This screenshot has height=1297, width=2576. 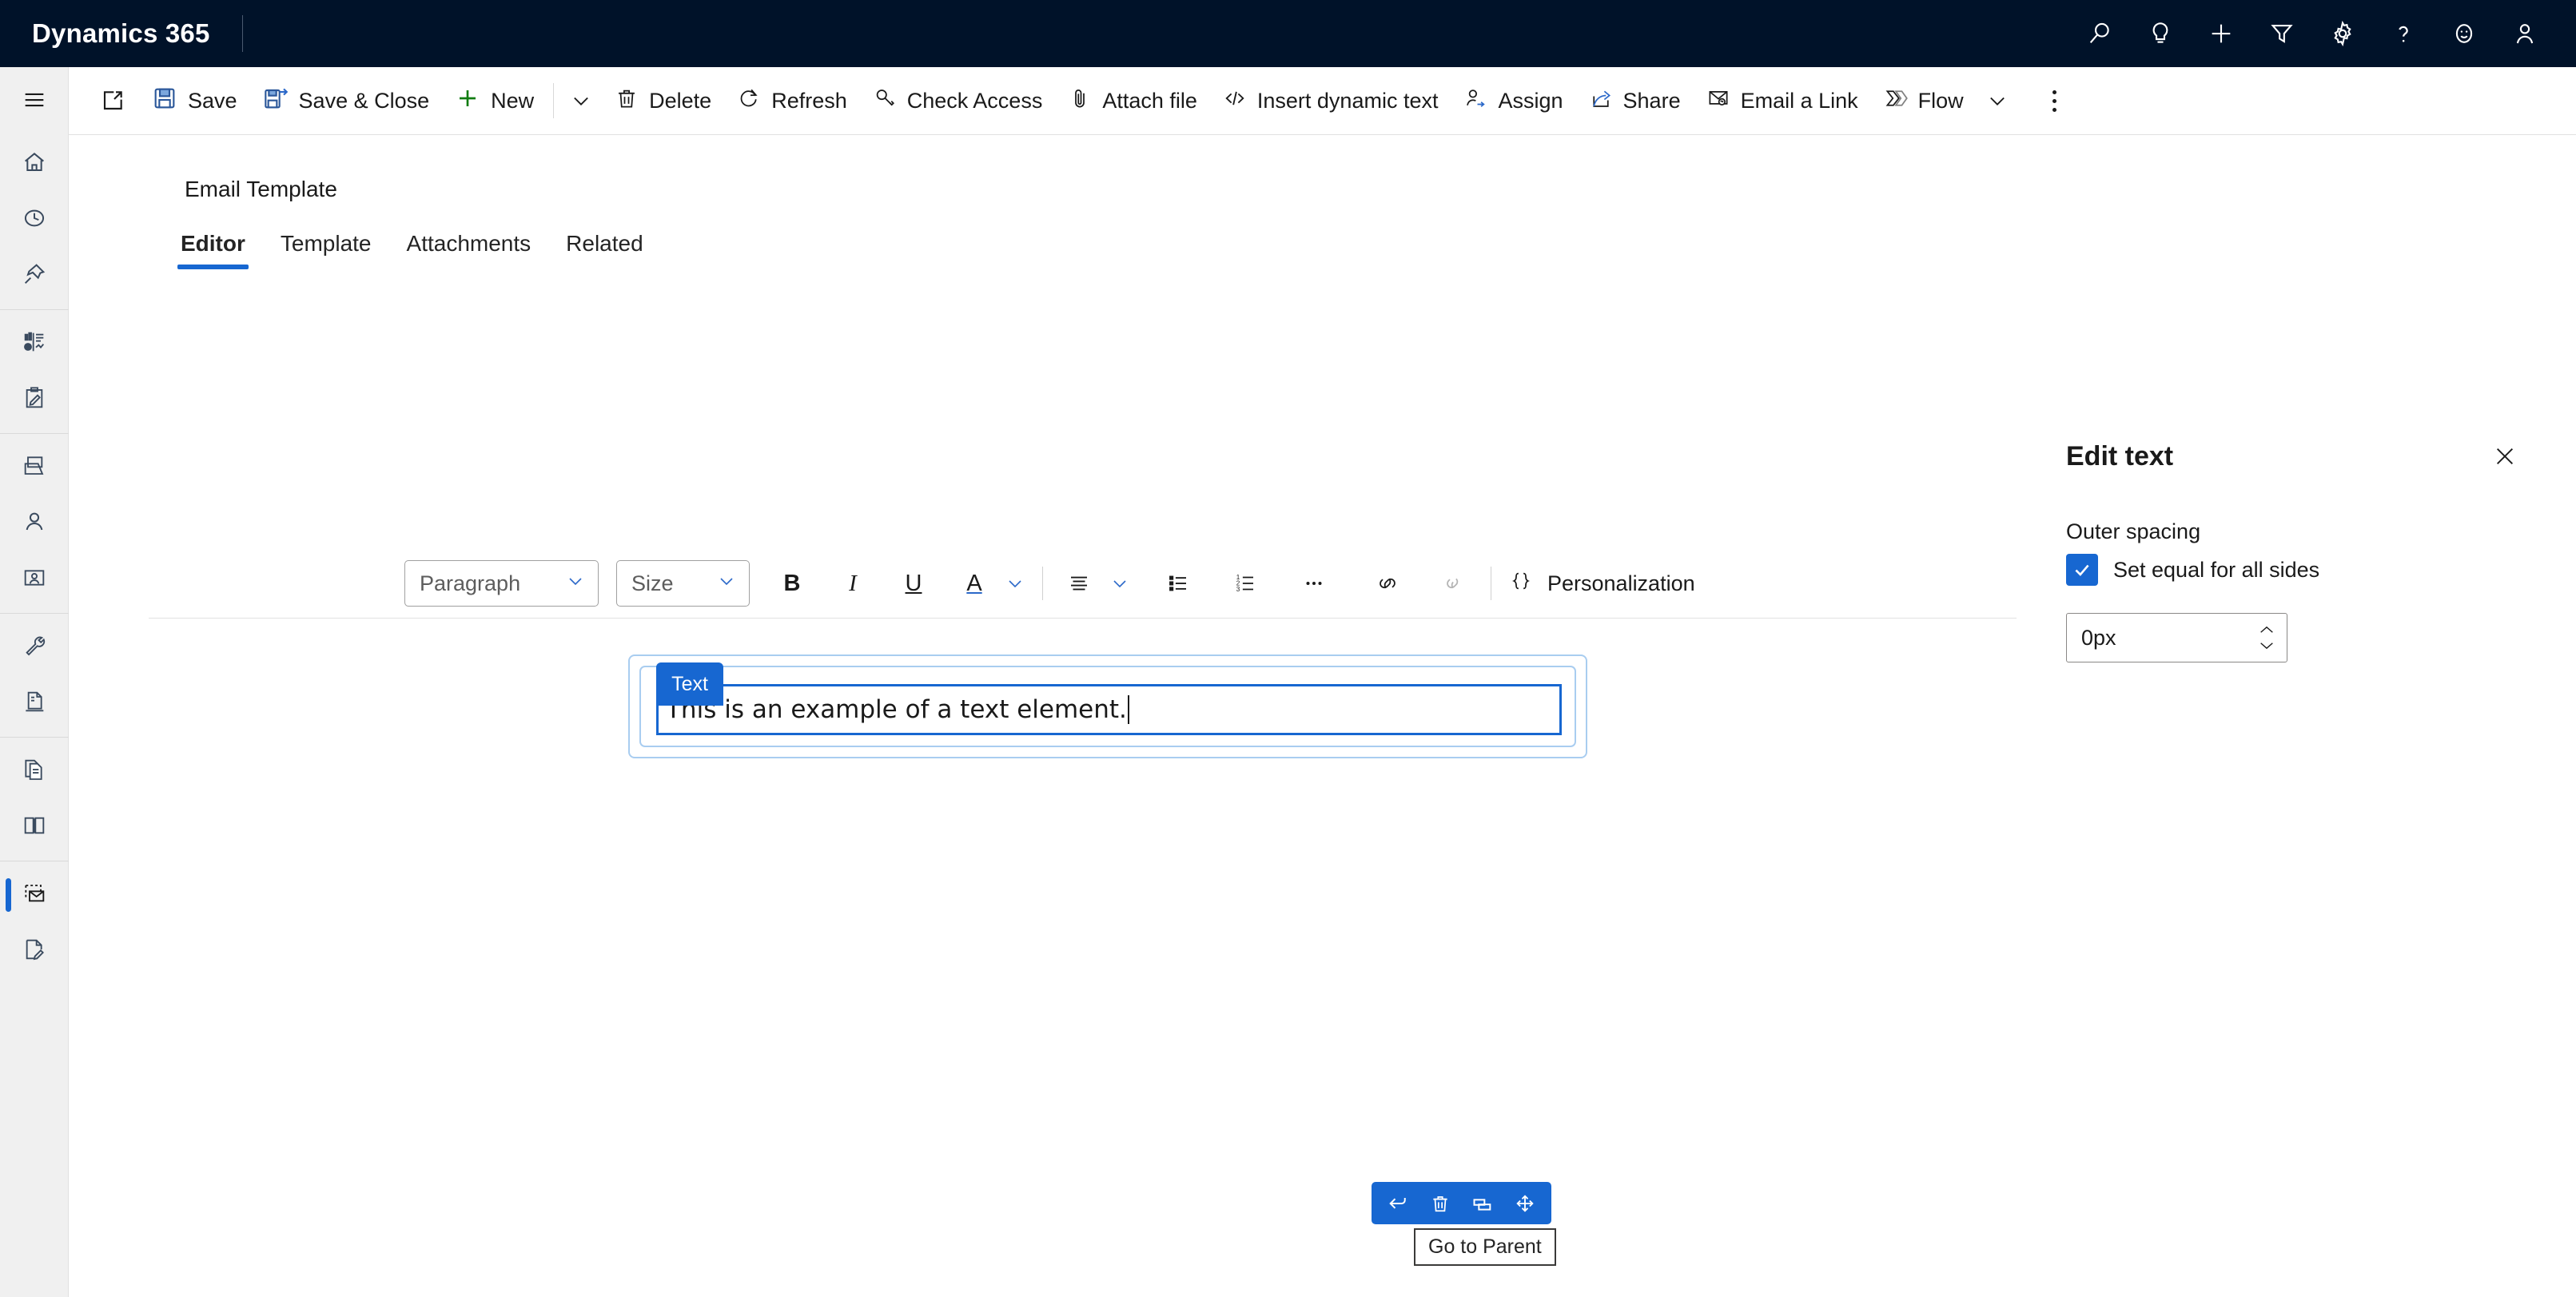 What do you see at coordinates (1782, 101) in the screenshot?
I see `email-link-button: Email a Link` at bounding box center [1782, 101].